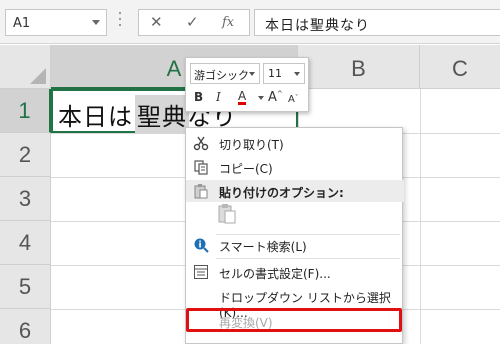 The image size is (500, 344). I want to click on gridline, so click(420, 216).